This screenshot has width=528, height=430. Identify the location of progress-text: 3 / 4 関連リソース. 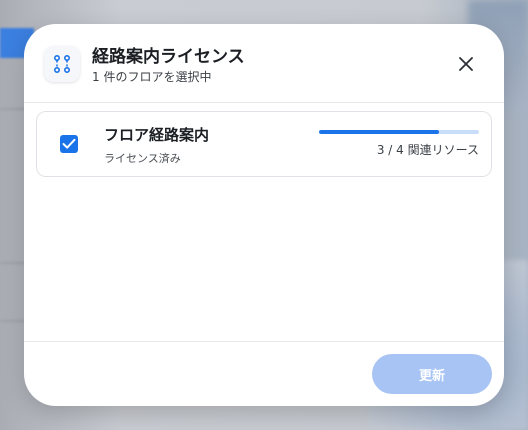
(427, 150).